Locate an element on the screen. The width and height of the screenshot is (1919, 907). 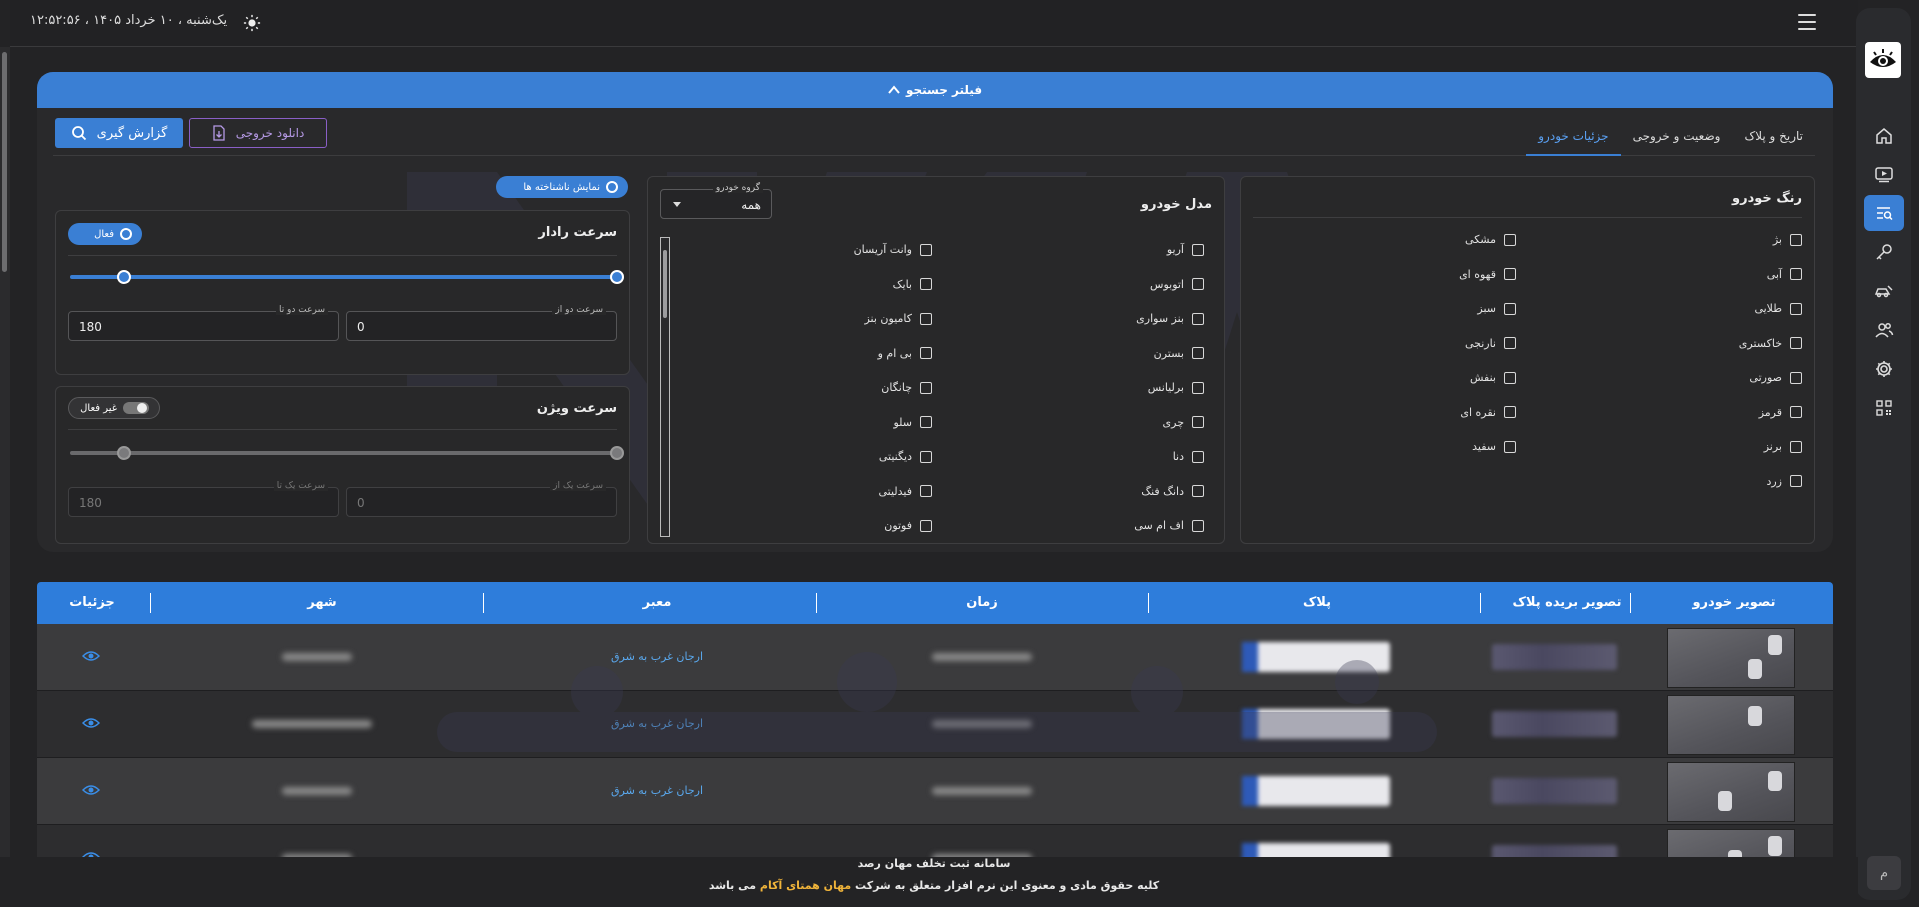
special-to-input: سرعت یک تا 180 is located at coordinates (203, 499).